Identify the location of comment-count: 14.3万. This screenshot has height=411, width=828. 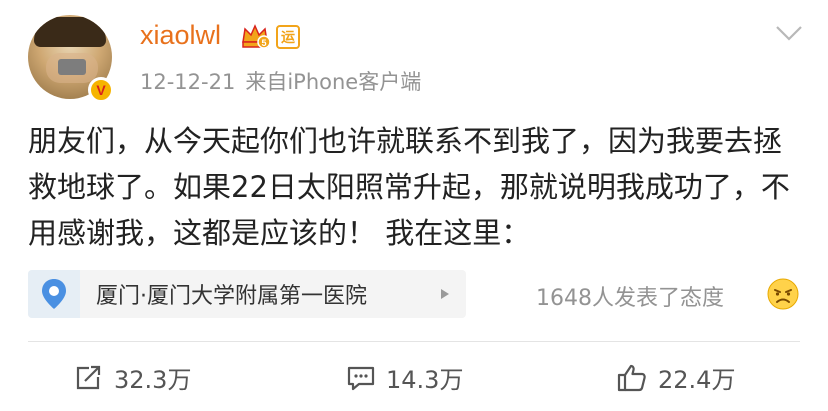
(425, 380).